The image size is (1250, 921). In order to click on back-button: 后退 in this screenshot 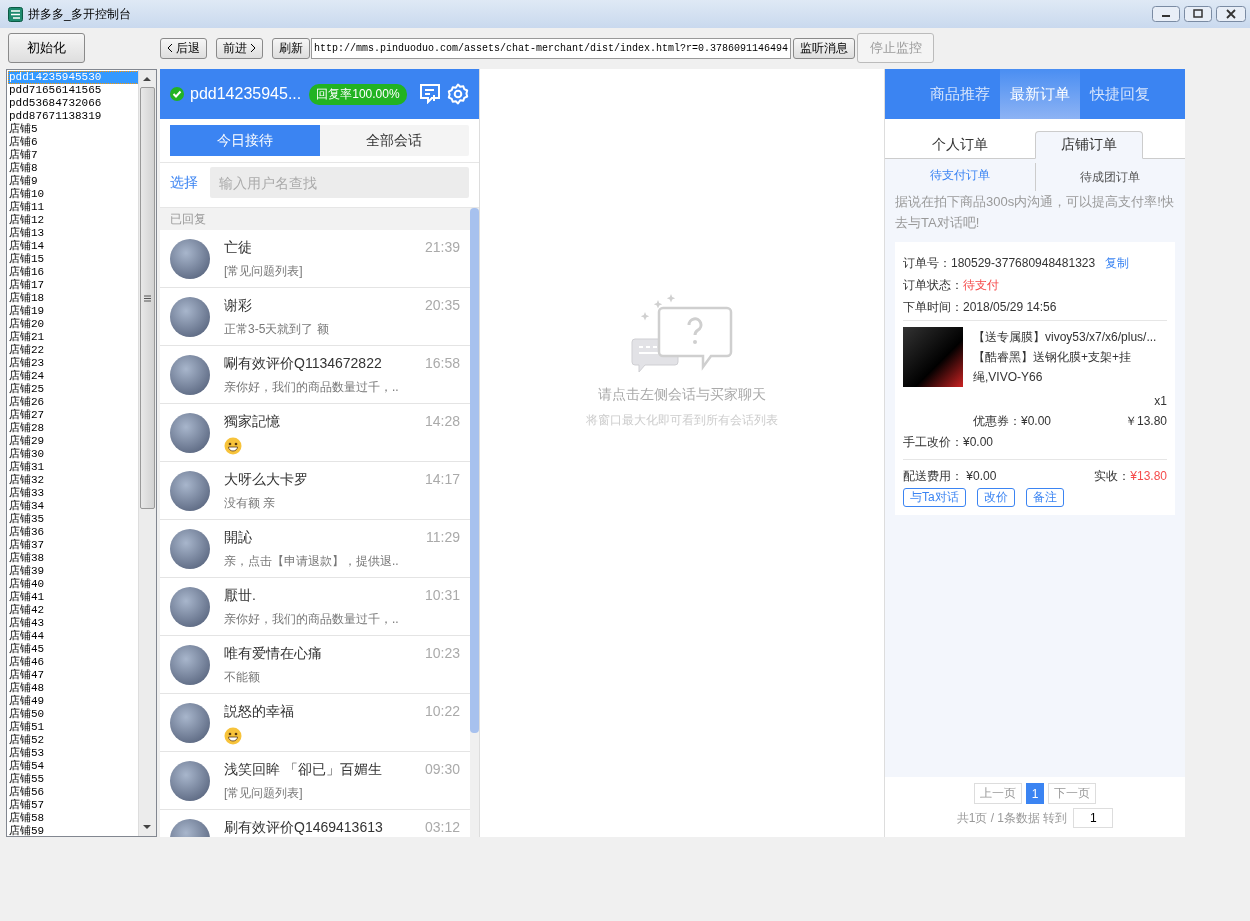, I will do `click(183, 48)`.